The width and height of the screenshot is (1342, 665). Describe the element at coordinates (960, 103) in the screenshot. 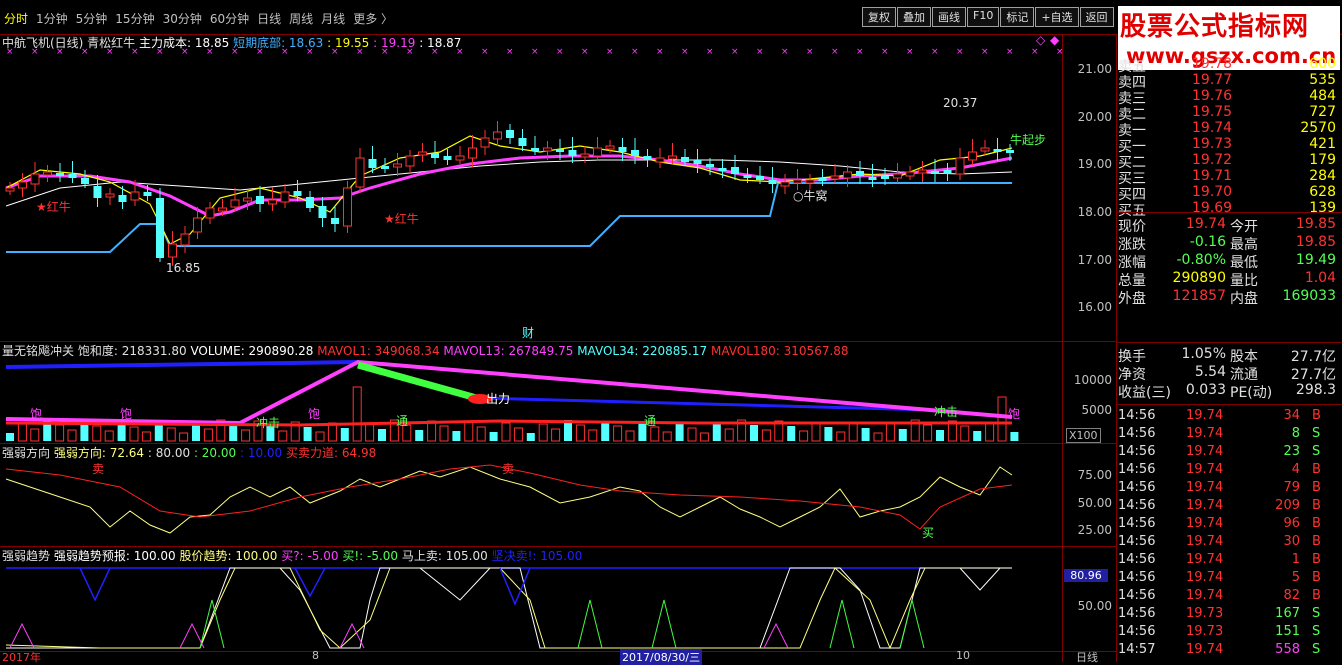

I see `high-annotation: 20.37` at that location.